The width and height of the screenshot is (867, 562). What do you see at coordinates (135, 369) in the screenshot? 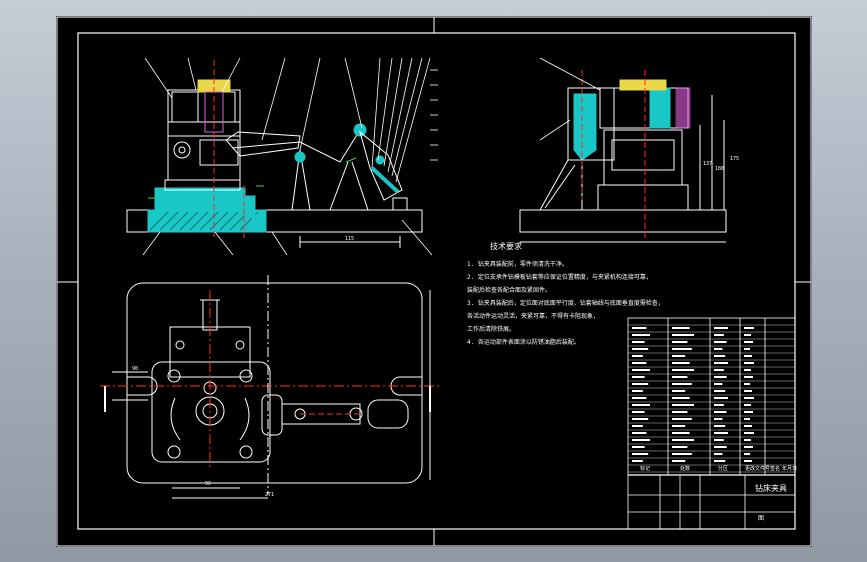
I see `dimension-text: 90` at bounding box center [135, 369].